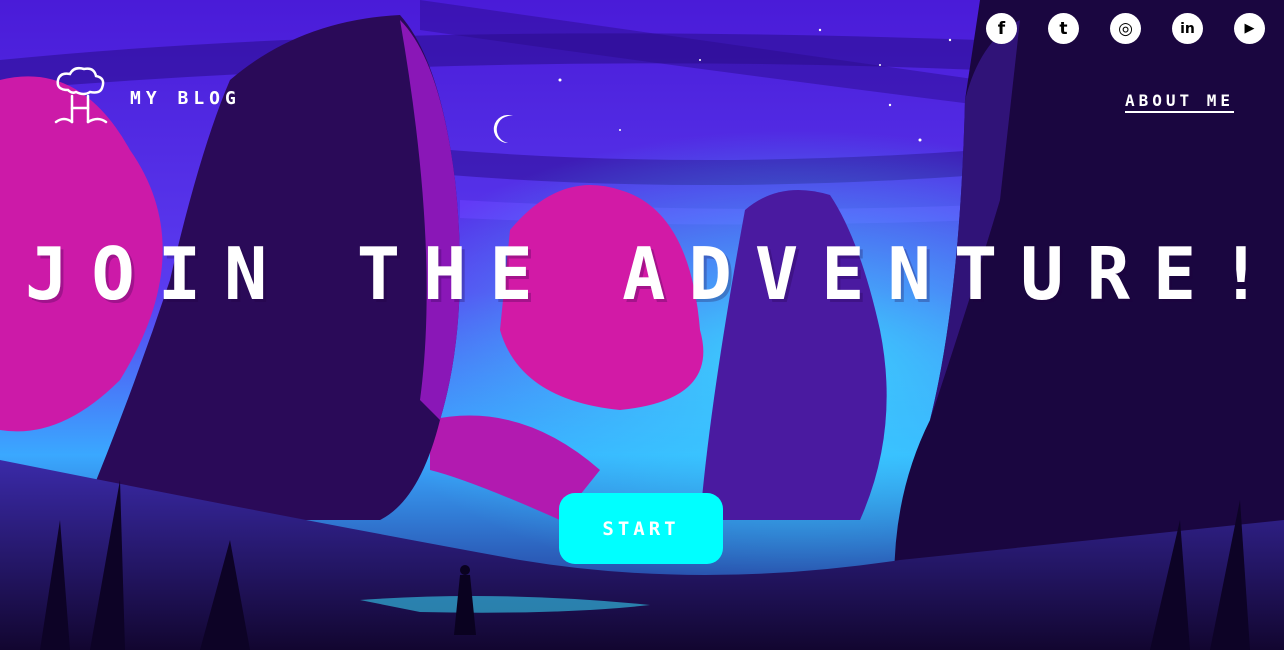 This screenshot has width=1284, height=650. I want to click on instagram-icon: ◎, so click(1125, 28).